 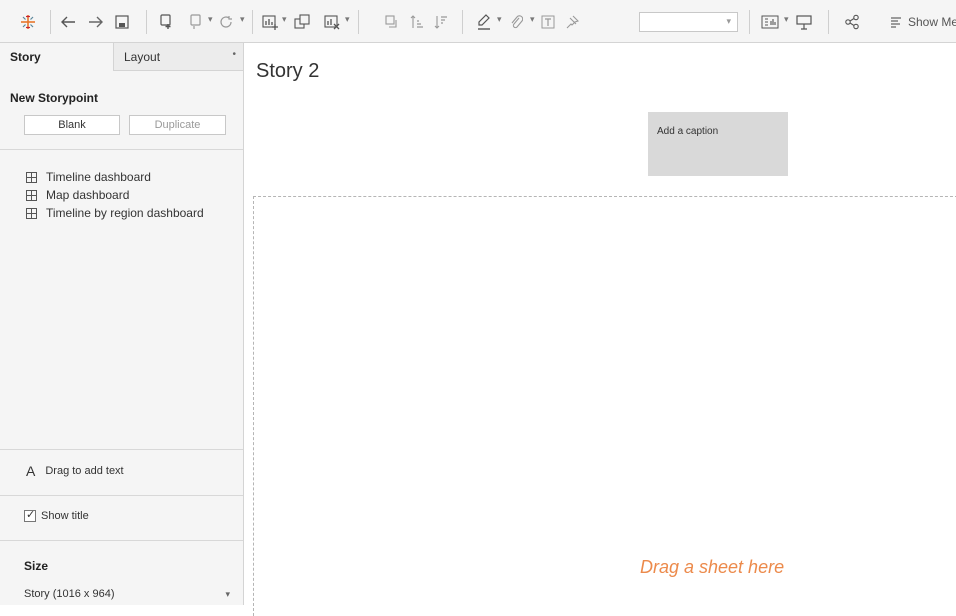 I want to click on sheet-item-label: Timeline dashboard, so click(x=98, y=177).